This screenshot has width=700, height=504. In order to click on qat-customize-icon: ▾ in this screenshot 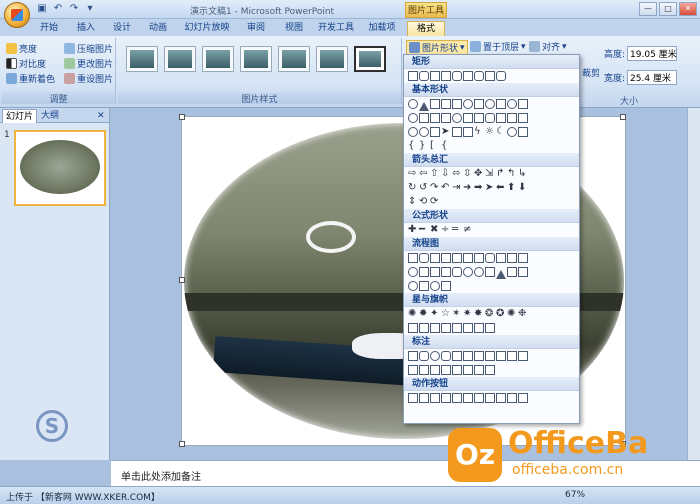, I will do `click(90, 9)`.